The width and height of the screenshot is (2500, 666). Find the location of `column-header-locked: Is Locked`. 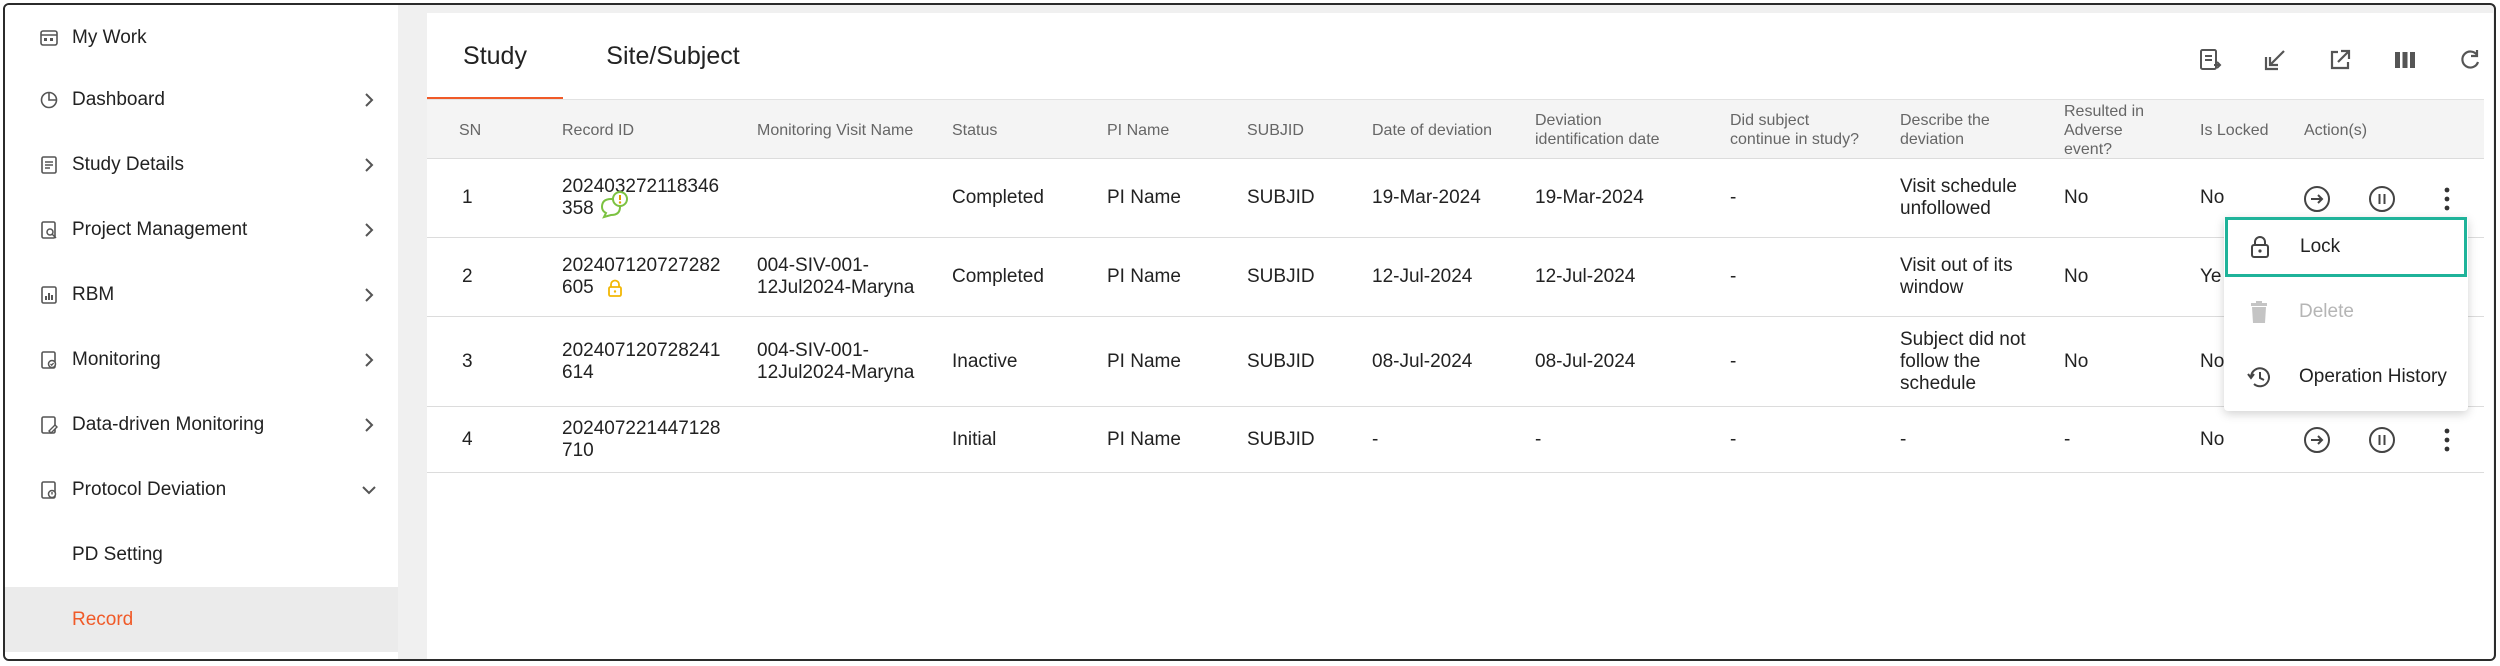

column-header-locked: Is Locked is located at coordinates (2234, 130).